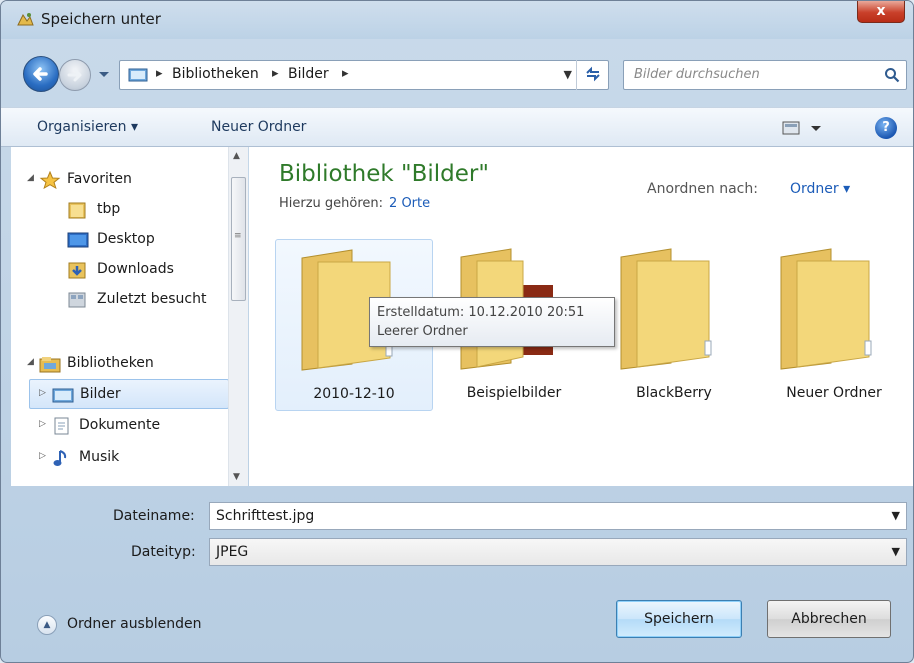  What do you see at coordinates (238, 316) in the screenshot?
I see `navigation-scrollbar: ▲ ≡ ▼` at bounding box center [238, 316].